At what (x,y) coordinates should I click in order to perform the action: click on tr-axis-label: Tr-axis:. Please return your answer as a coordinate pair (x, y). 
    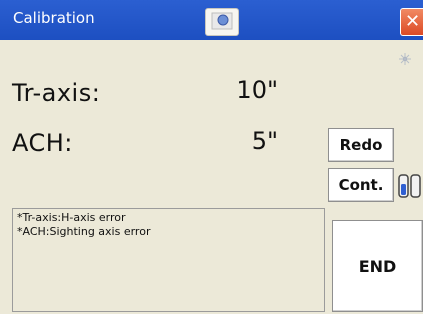
    Looking at the image, I should click on (56, 93).